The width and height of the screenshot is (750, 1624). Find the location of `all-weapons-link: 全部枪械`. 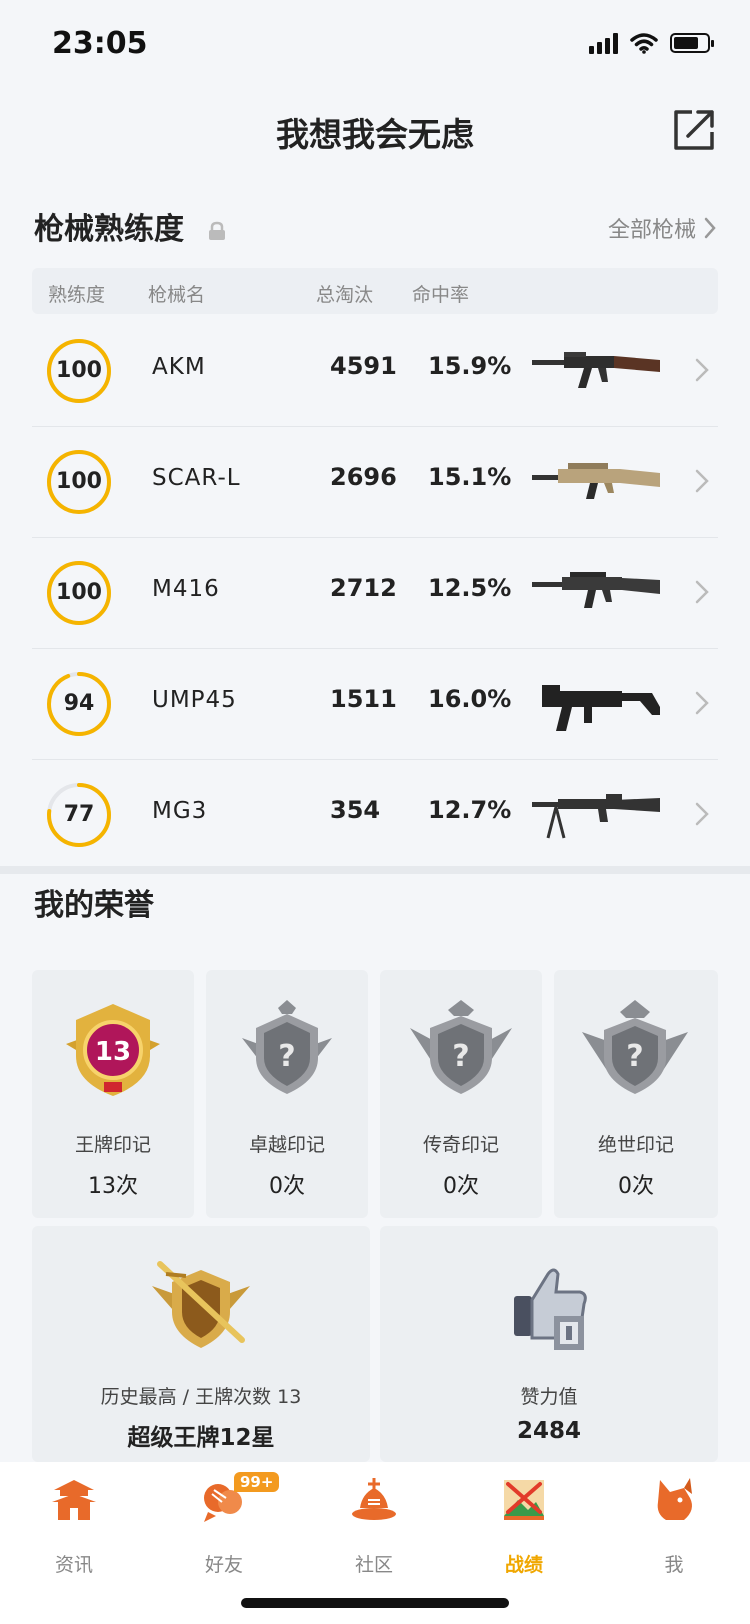

all-weapons-link: 全部枪械 is located at coordinates (662, 228).